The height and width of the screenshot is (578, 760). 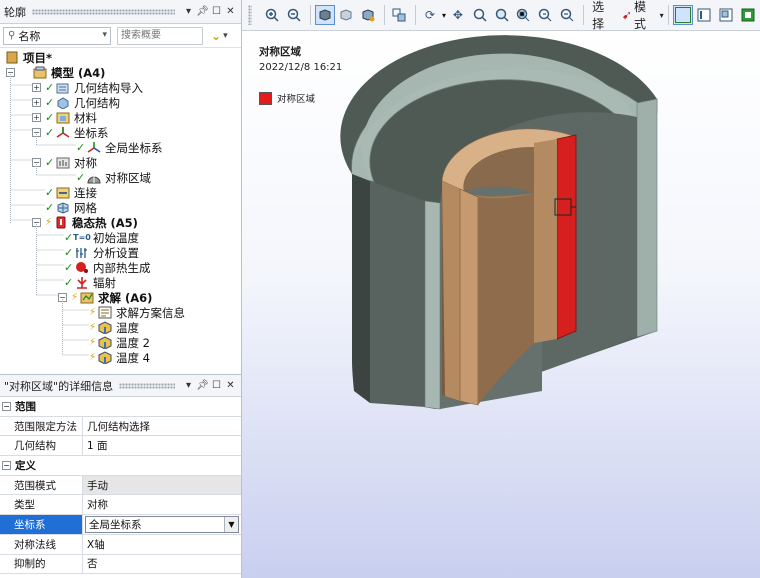 What do you see at coordinates (626, 15) in the screenshot?
I see `cursor-icon: ➹` at bounding box center [626, 15].